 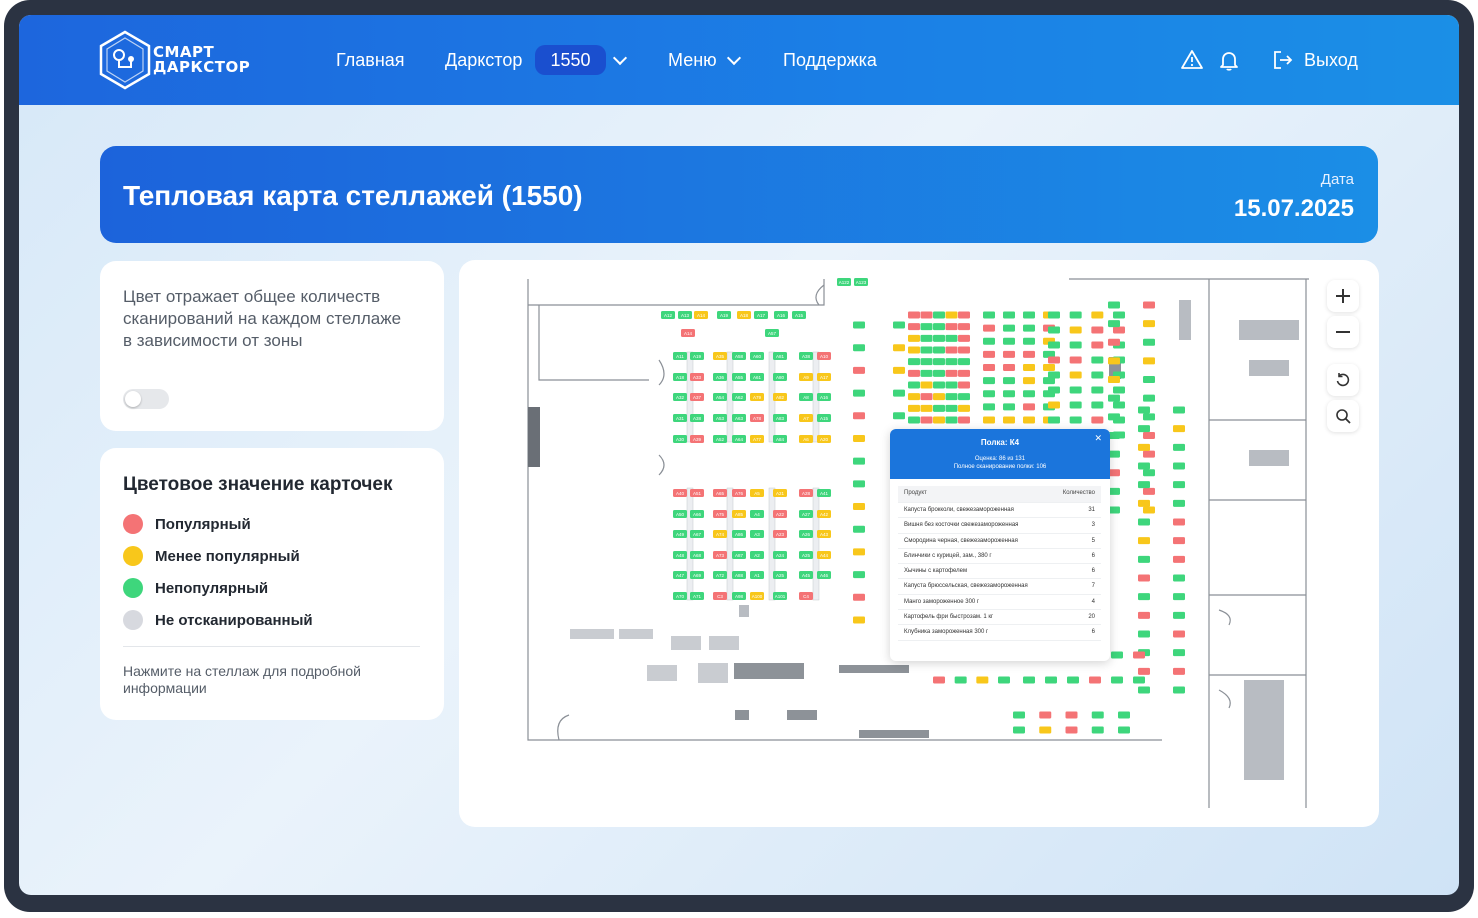 I want to click on shelf-tag: A38, so click(x=806, y=356).